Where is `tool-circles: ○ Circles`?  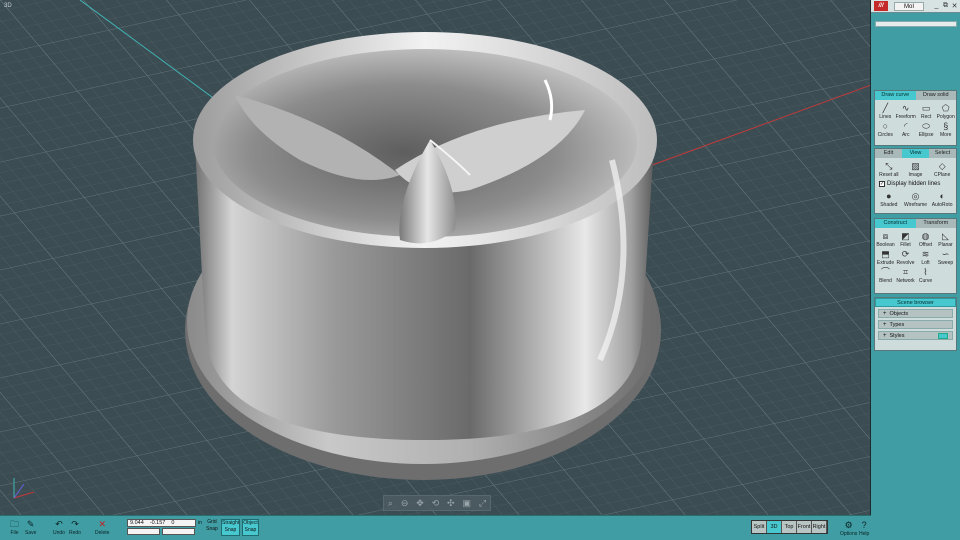 tool-circles: ○ Circles is located at coordinates (885, 129).